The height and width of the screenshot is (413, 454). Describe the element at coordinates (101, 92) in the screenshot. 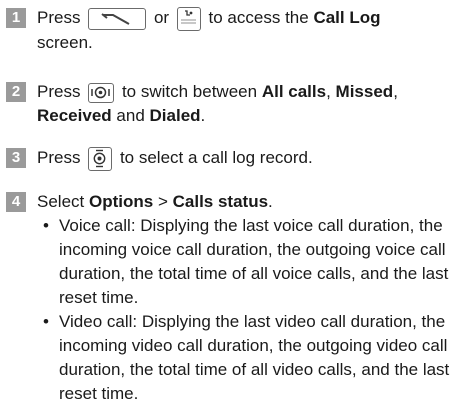

I see `navigation-key-icon` at that location.